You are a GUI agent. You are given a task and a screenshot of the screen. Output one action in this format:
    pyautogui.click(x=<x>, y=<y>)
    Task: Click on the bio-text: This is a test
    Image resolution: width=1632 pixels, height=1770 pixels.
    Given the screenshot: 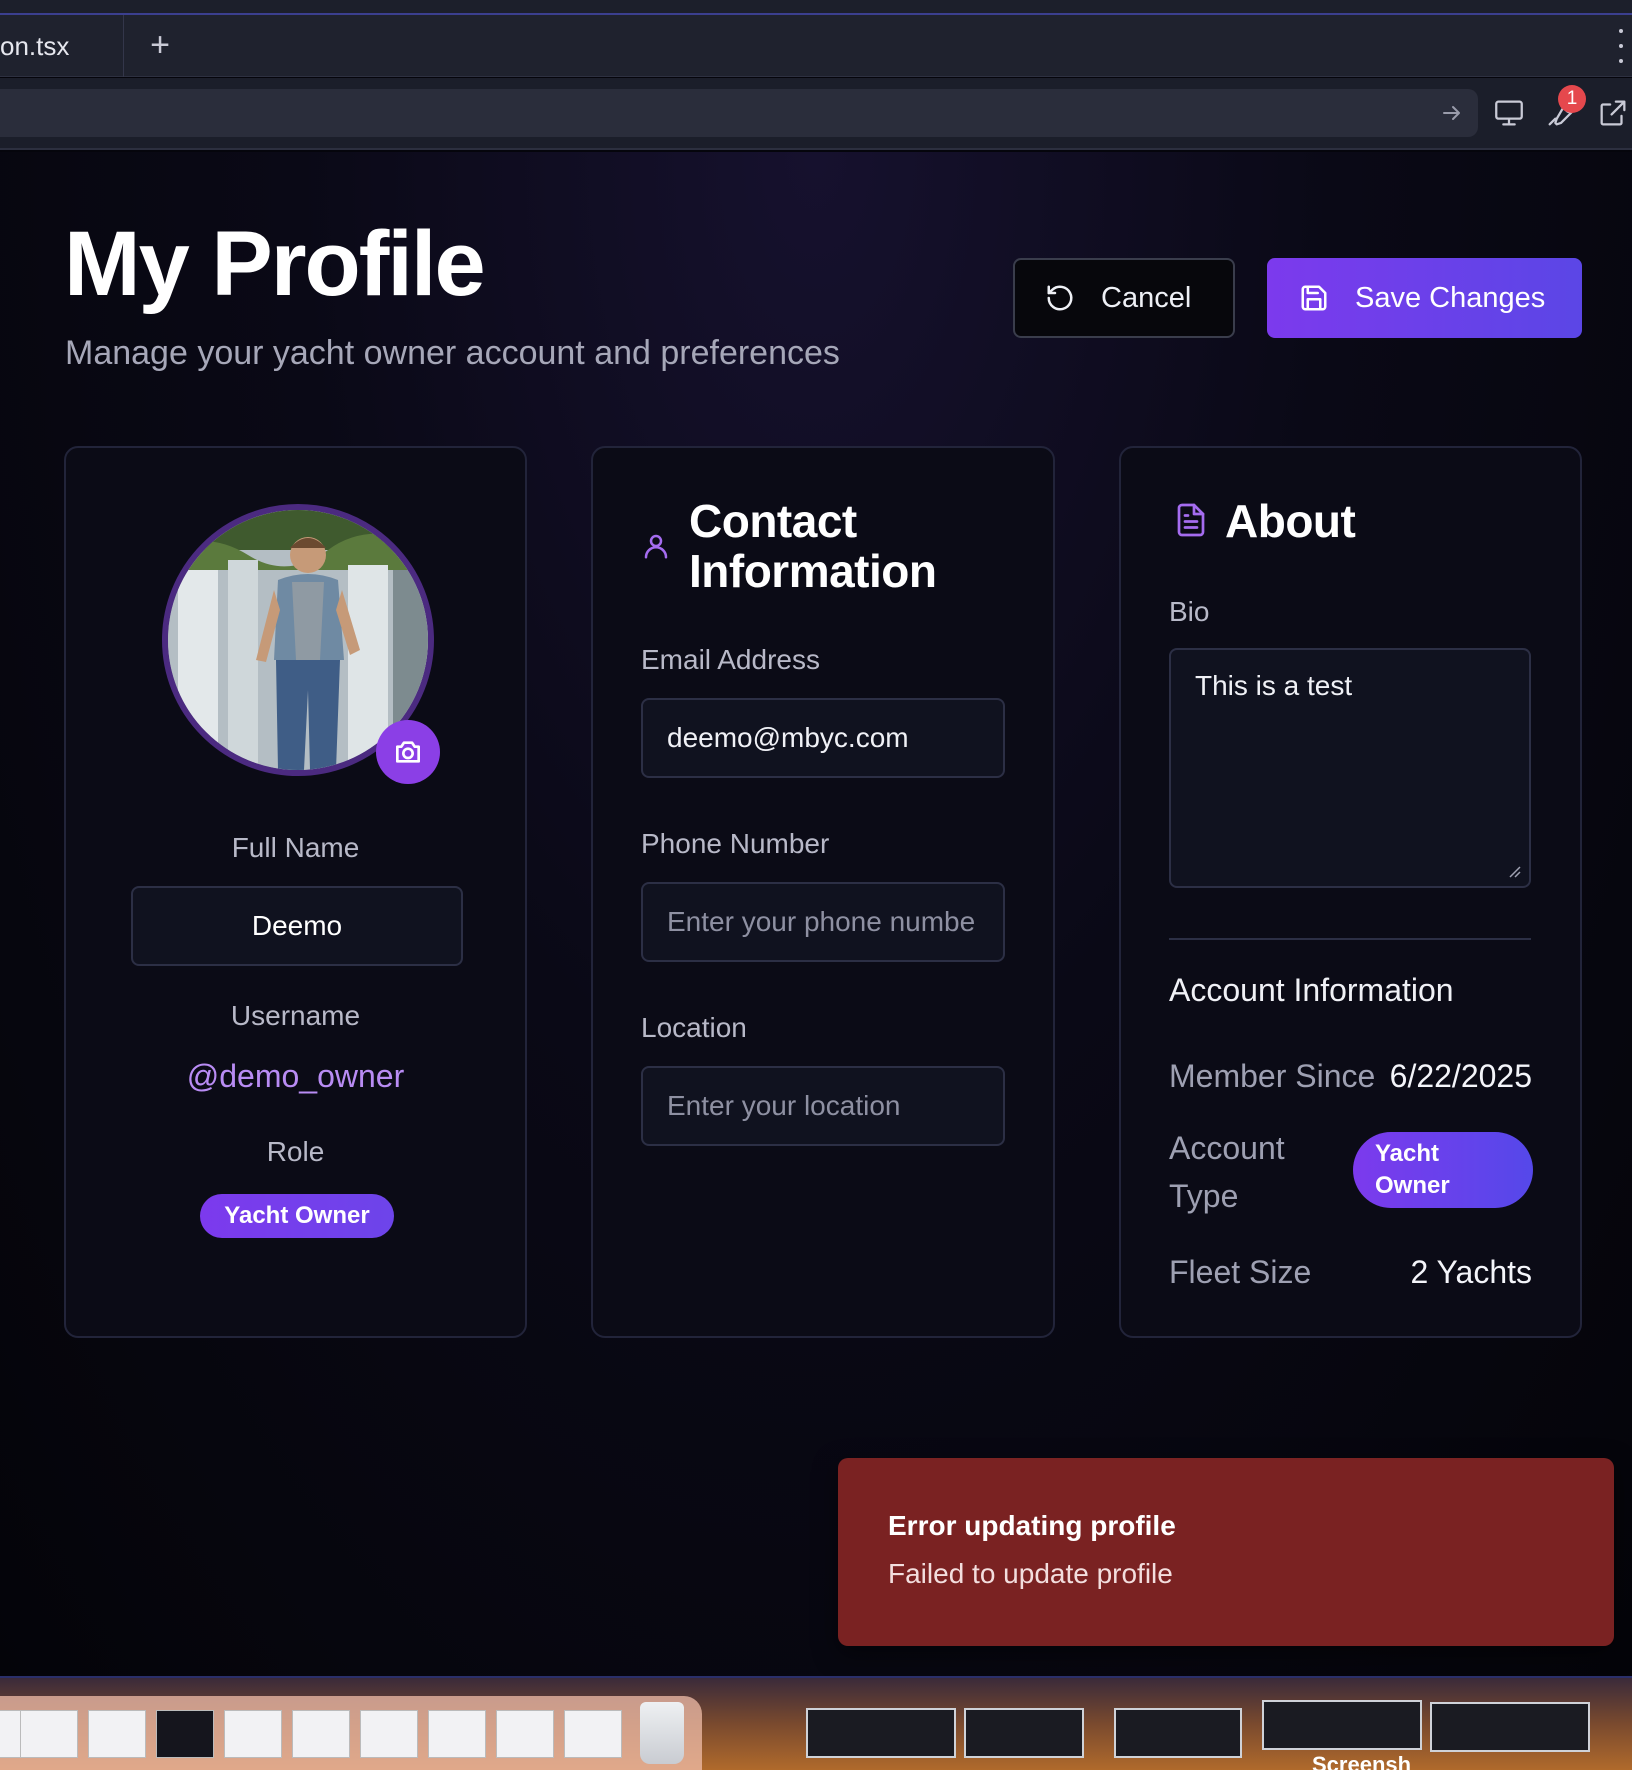 What is the action you would take?
    pyautogui.click(x=1274, y=685)
    